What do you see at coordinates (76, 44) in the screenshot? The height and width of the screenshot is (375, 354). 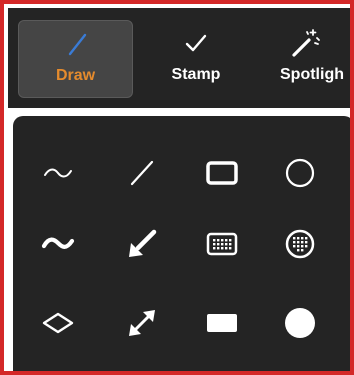 I see `pen-icon` at bounding box center [76, 44].